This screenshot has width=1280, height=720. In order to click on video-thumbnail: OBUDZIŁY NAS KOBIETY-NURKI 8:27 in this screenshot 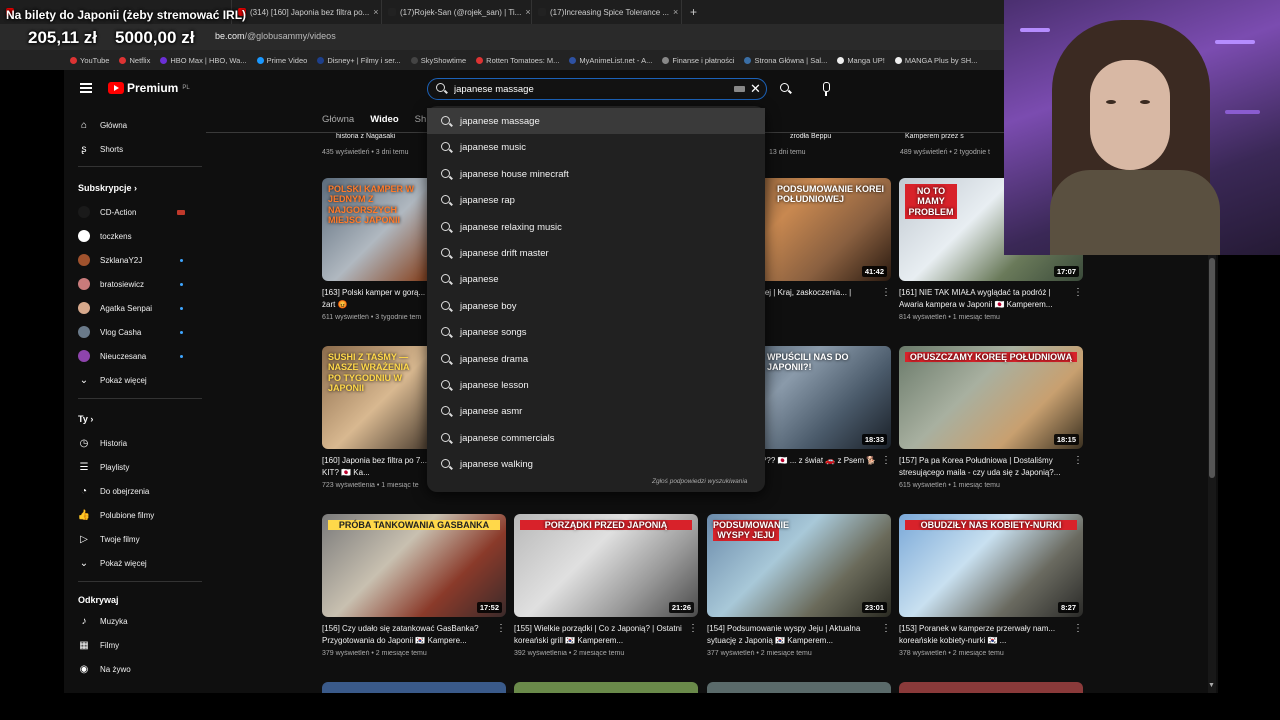, I will do `click(991, 565)`.